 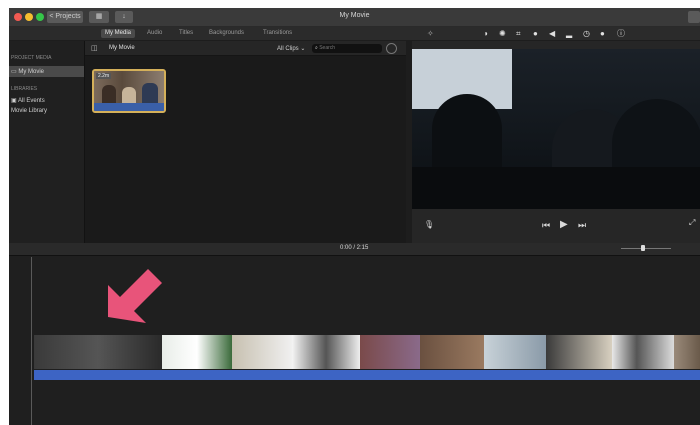 What do you see at coordinates (27, 71) in the screenshot?
I see `sidebar-item-my-movie: ▭ My Movie` at bounding box center [27, 71].